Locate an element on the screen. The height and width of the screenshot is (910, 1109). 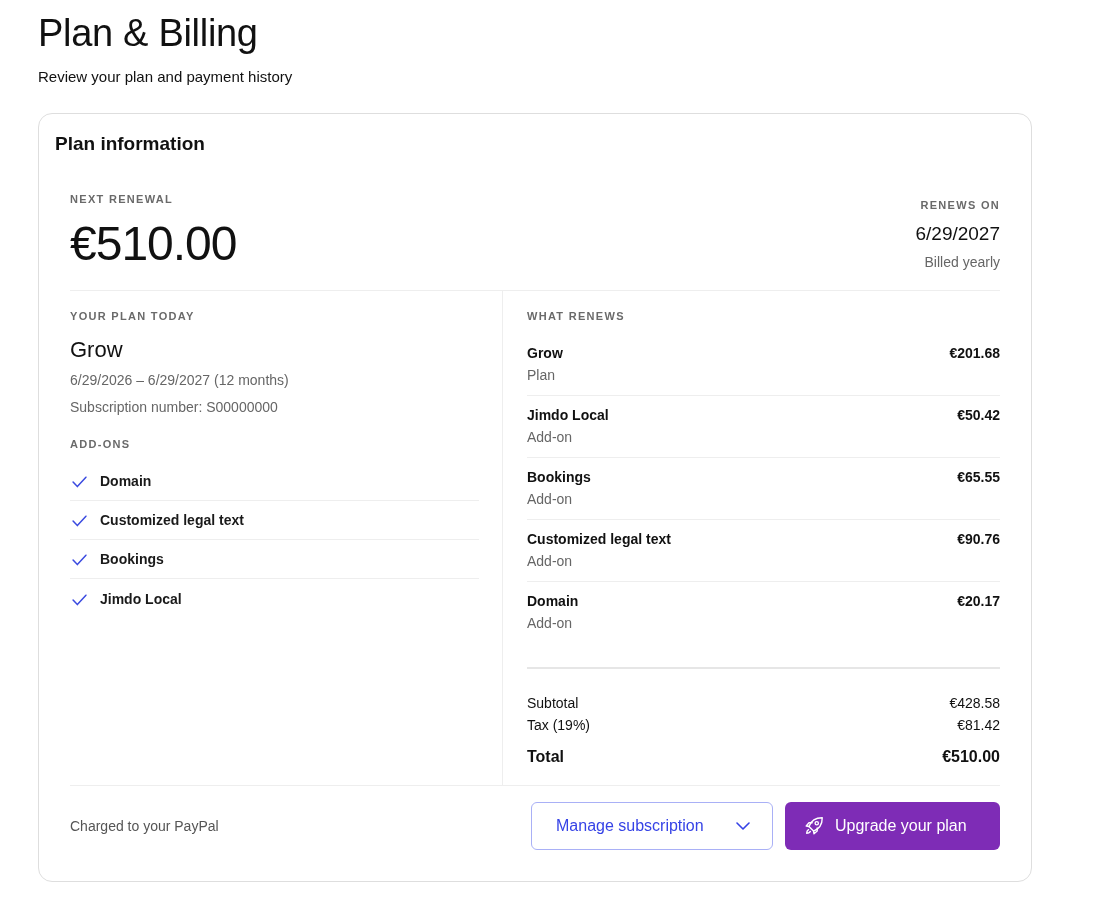
chevron-down-icon is located at coordinates (743, 826).